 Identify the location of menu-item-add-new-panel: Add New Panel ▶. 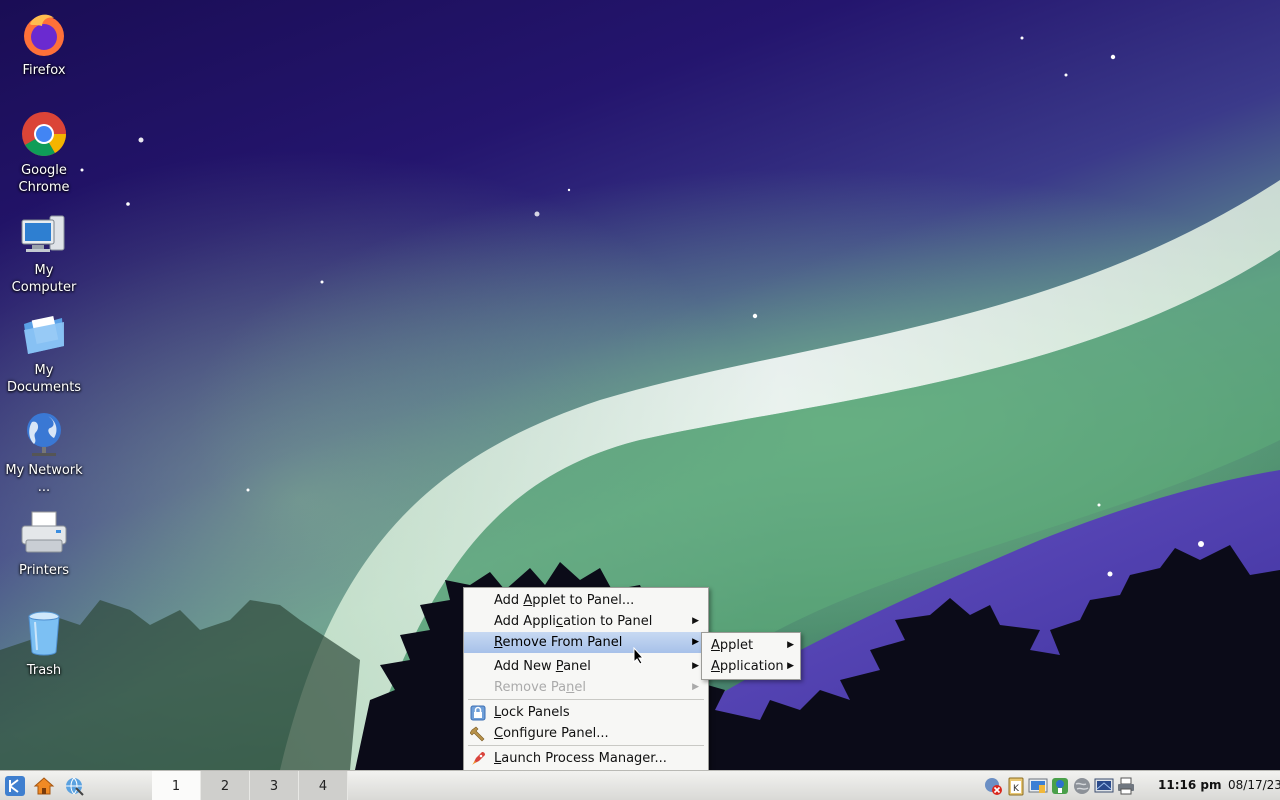
(586, 666).